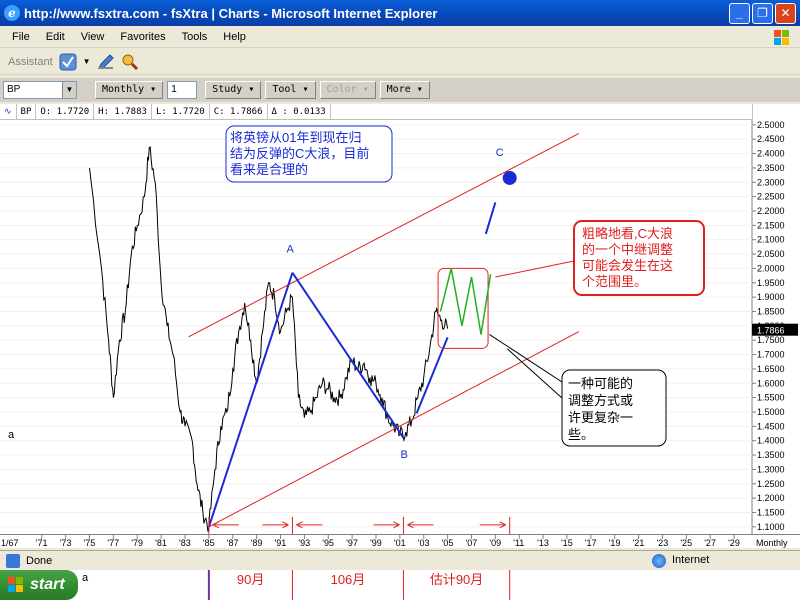  I want to click on study-button: Study ▾, so click(233, 90).